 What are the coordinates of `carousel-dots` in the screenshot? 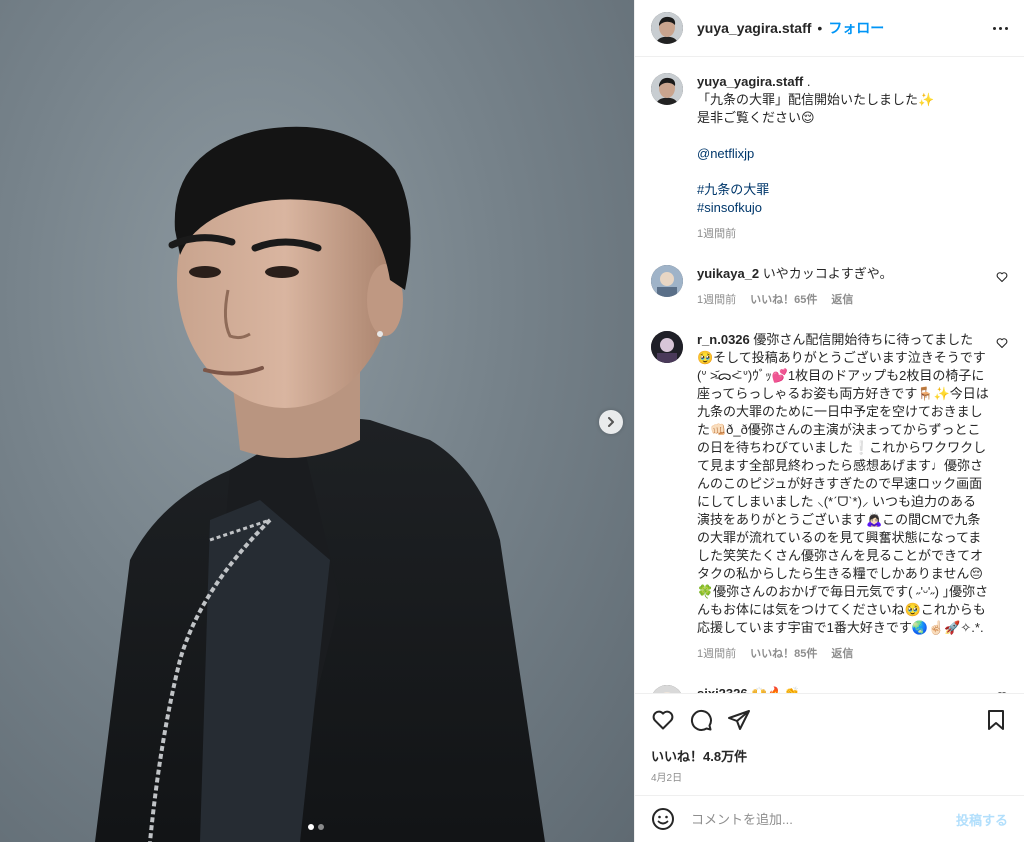 It's located at (316, 827).